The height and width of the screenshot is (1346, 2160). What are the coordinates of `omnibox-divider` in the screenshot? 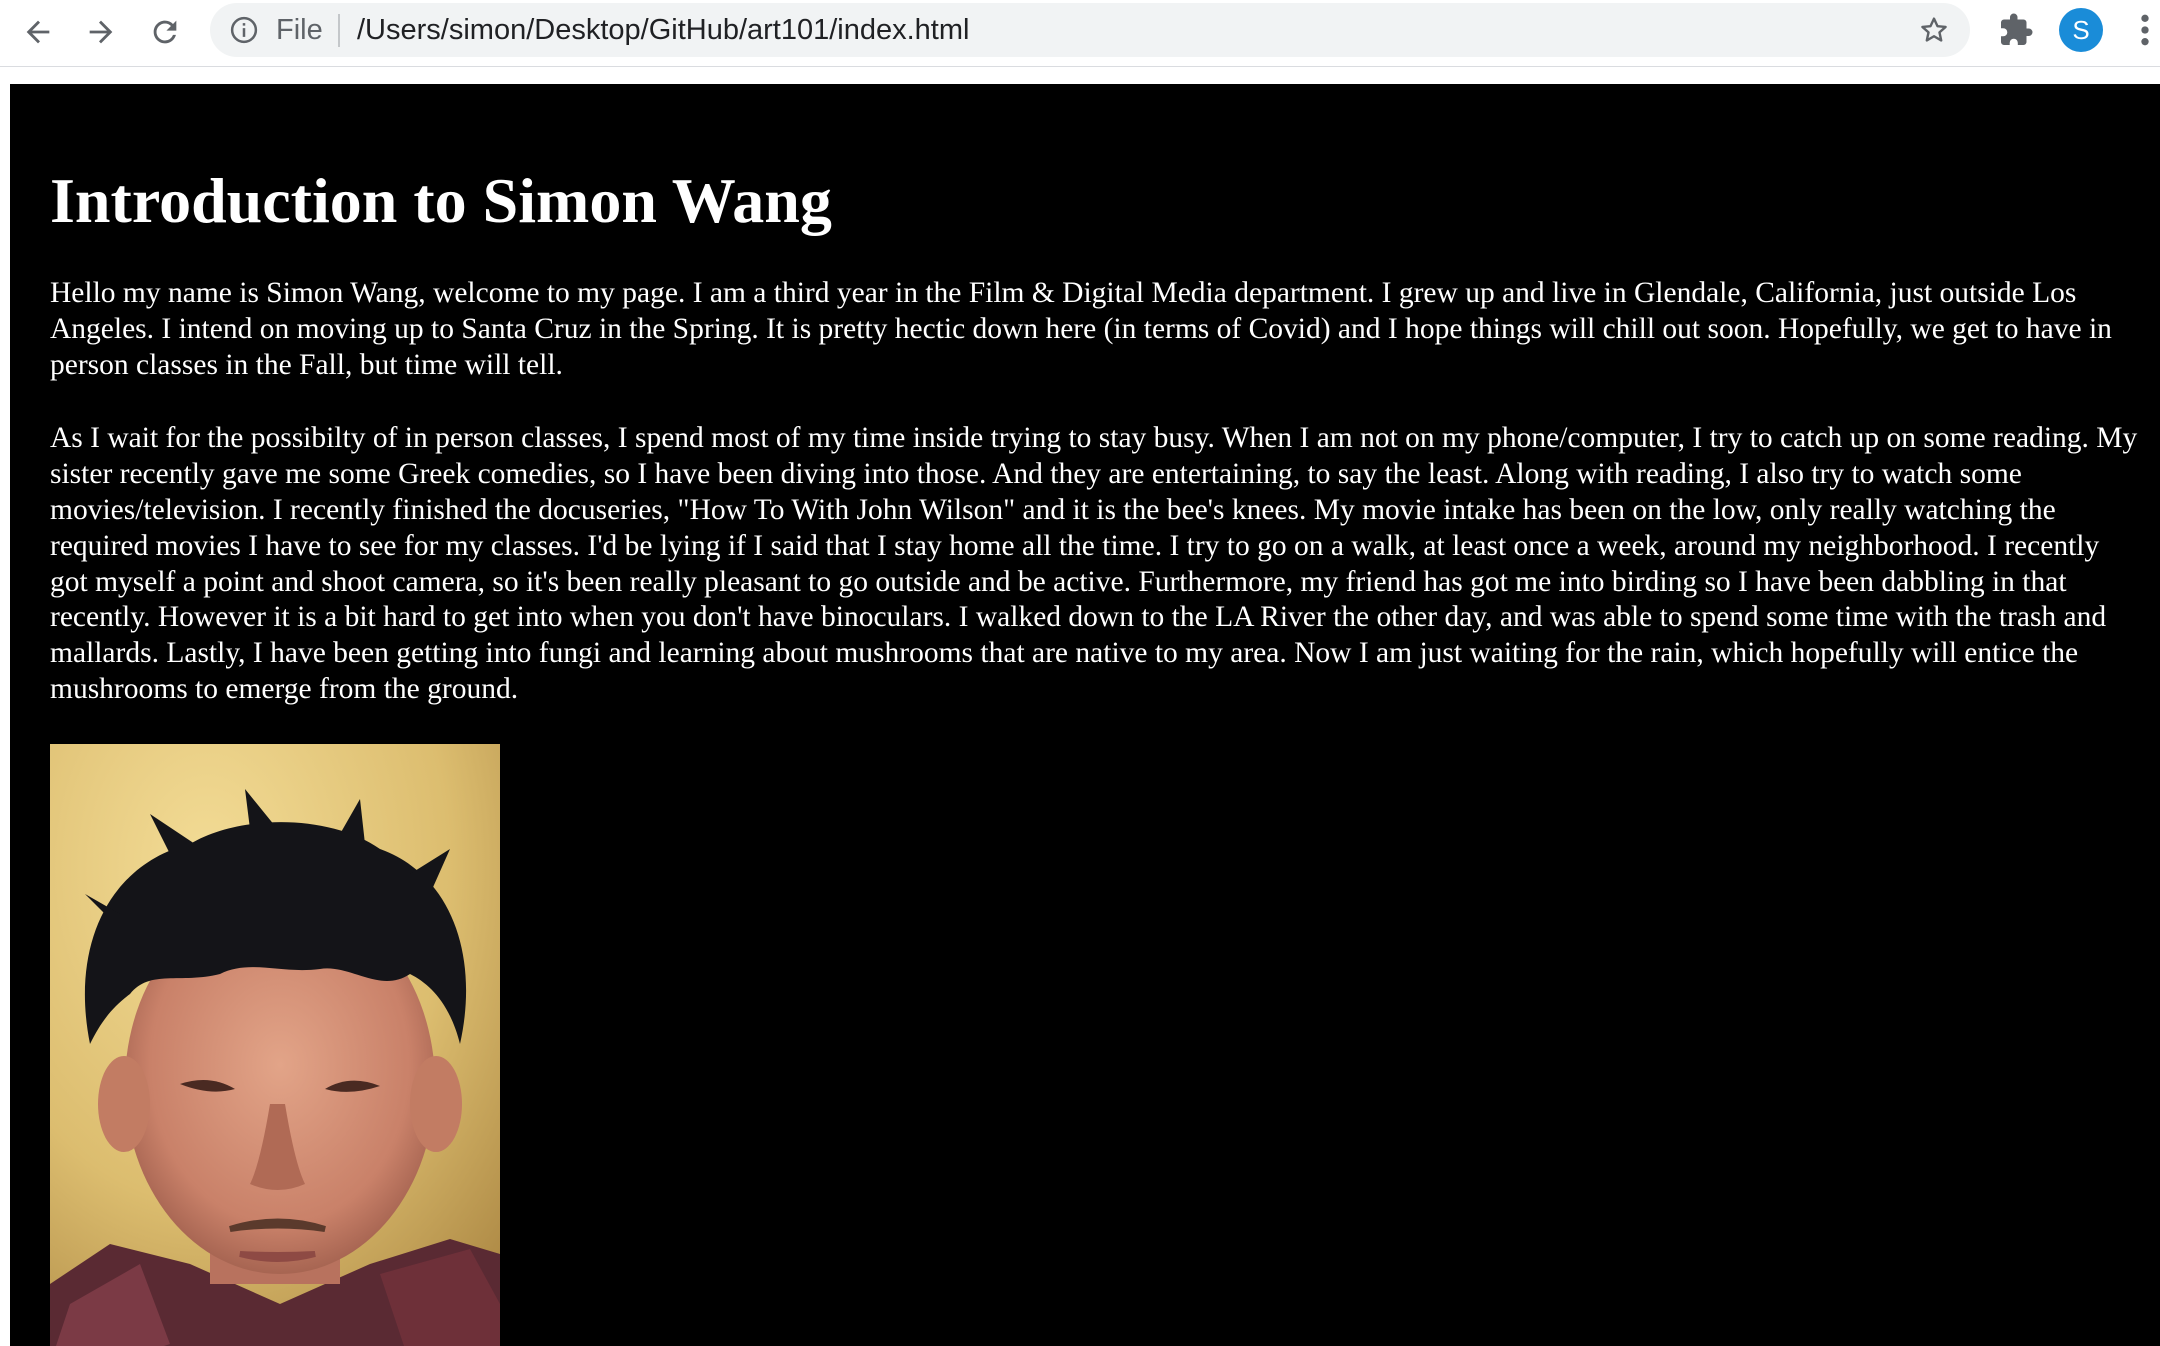 It's located at (339, 30).